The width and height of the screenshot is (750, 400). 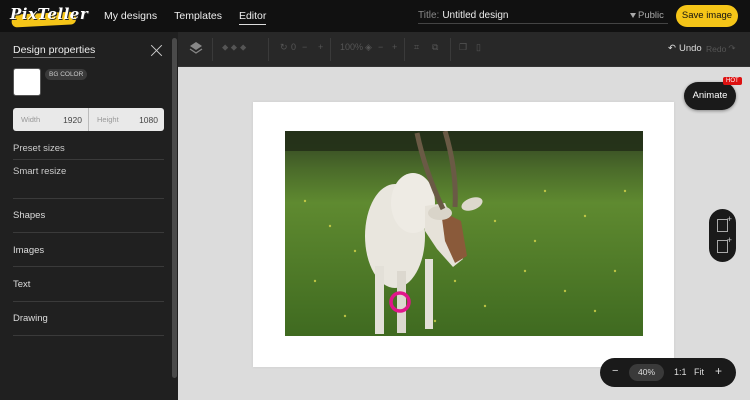 What do you see at coordinates (39, 171) in the screenshot?
I see `smart-resize-link: Smart resize` at bounding box center [39, 171].